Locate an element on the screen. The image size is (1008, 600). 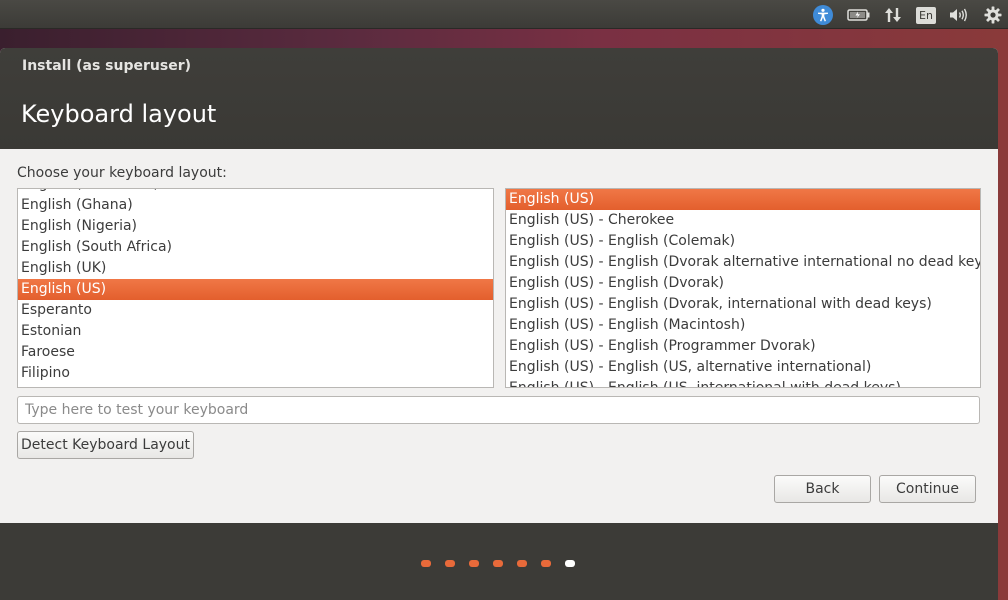
variant-list-item: English (US) - English (Colemak) is located at coordinates (743, 241).